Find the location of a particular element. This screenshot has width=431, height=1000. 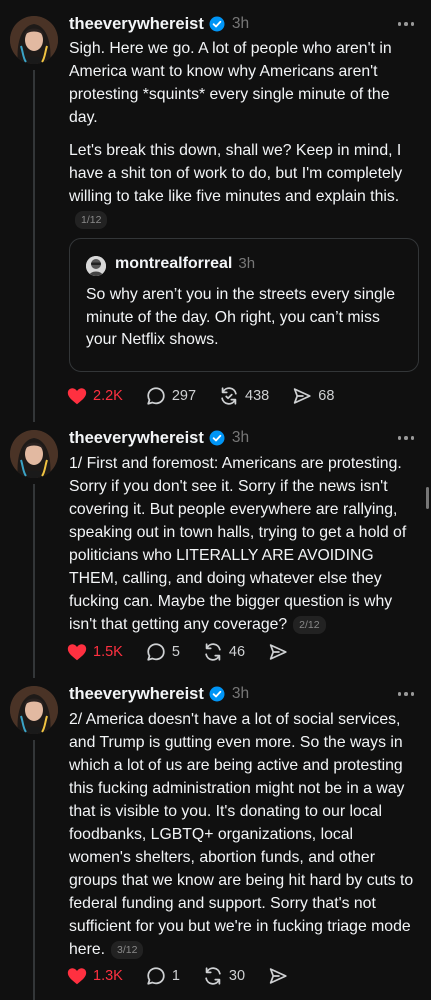

like-count: 1.5K is located at coordinates (108, 652).